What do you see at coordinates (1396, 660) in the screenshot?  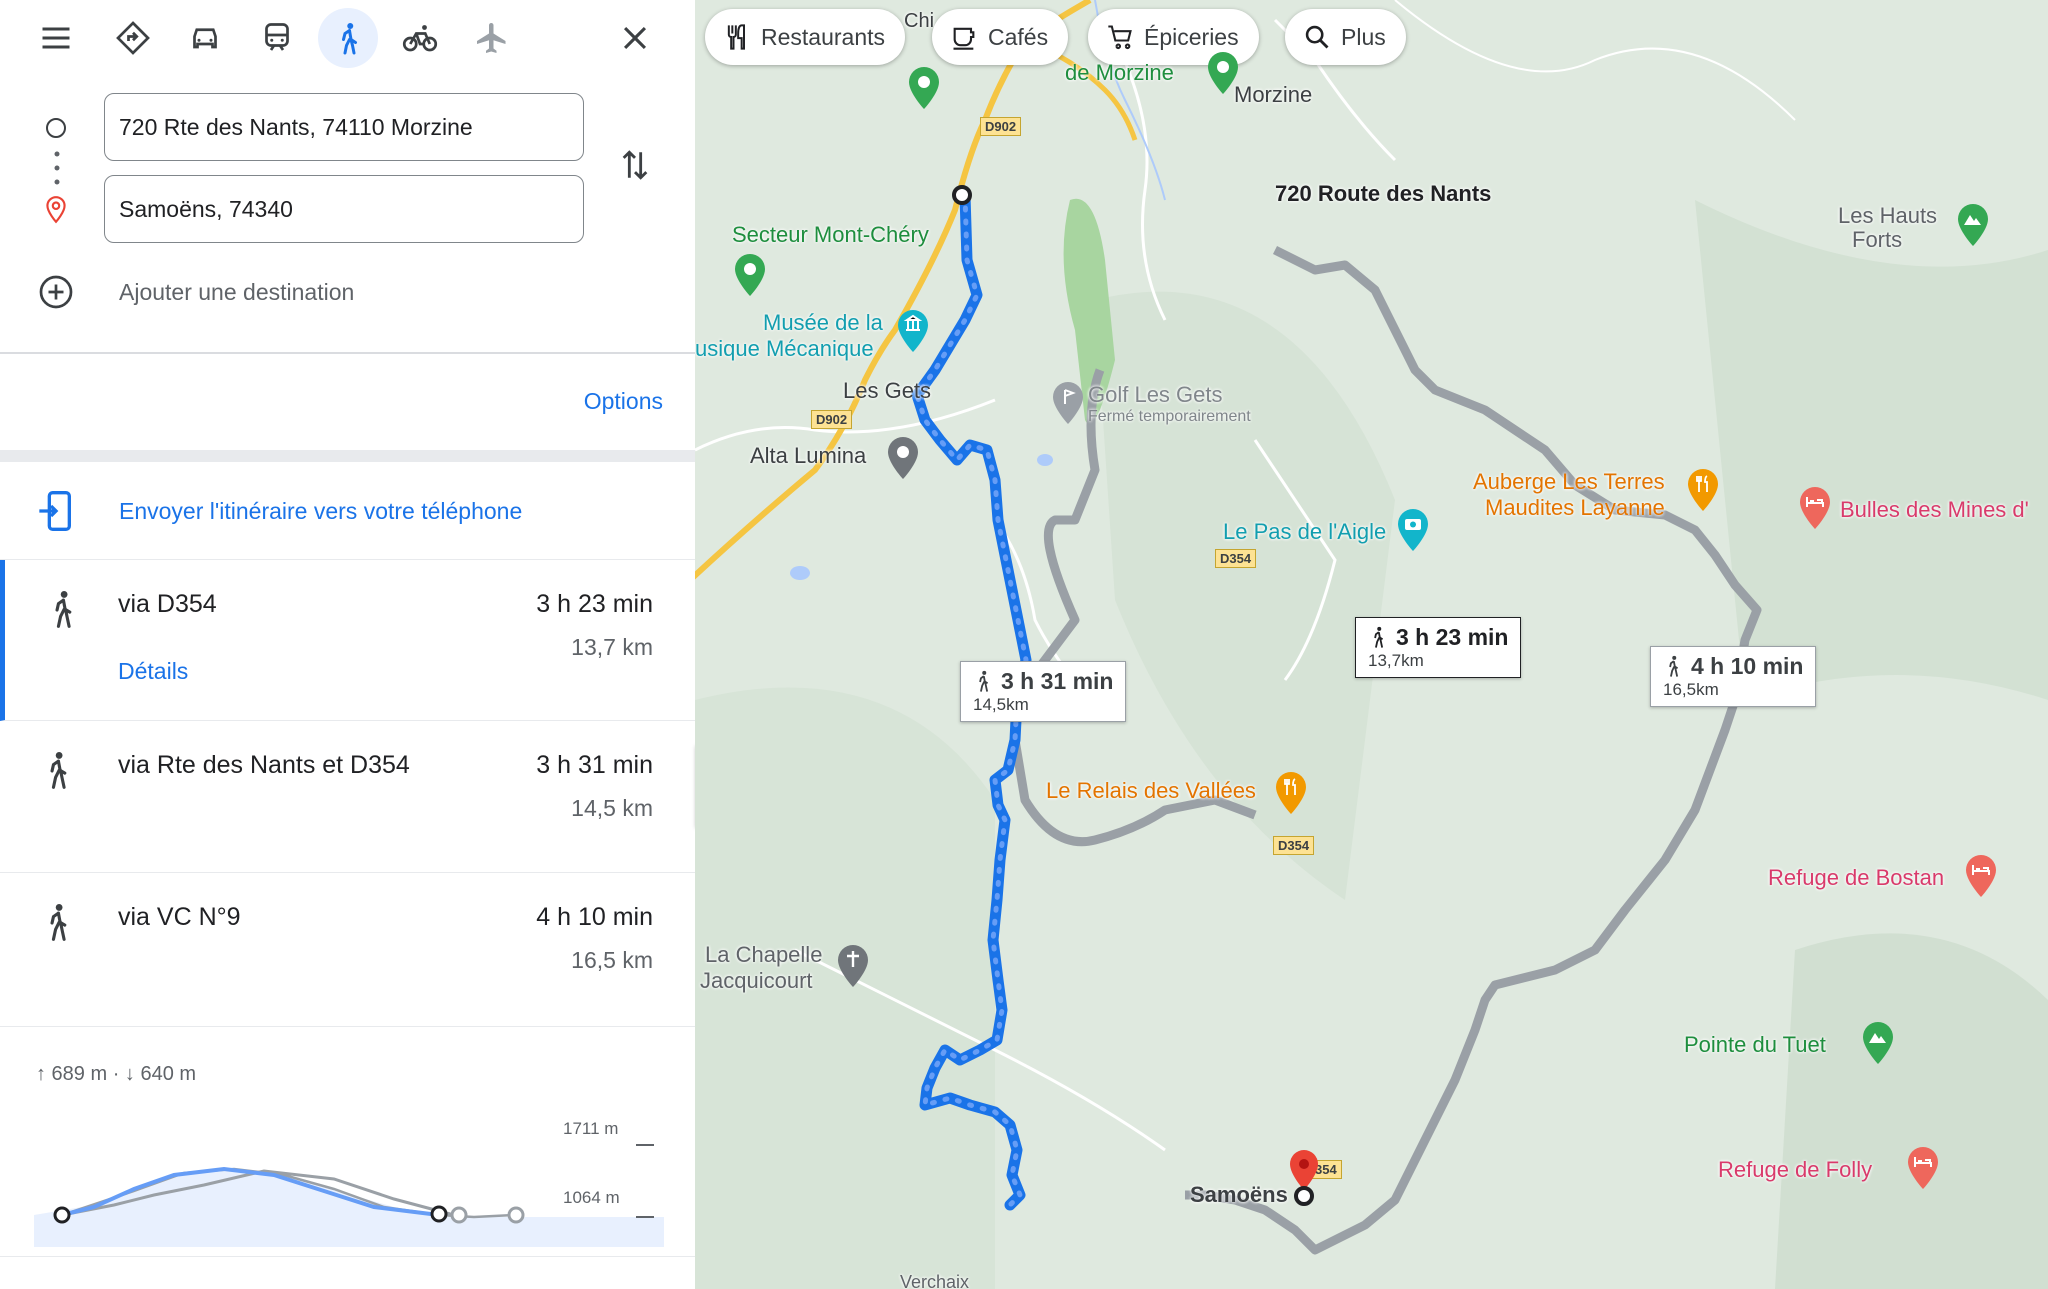 I see `route-label-distance: 13,7km` at bounding box center [1396, 660].